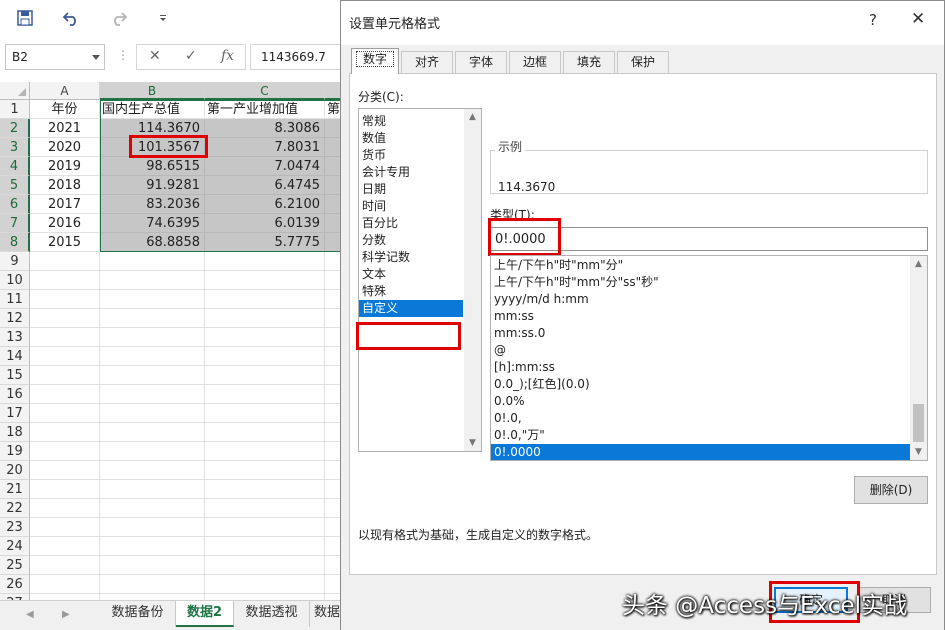 This screenshot has height=630, width=945. Describe the element at coordinates (71, 18) in the screenshot. I see `undo-button` at that location.